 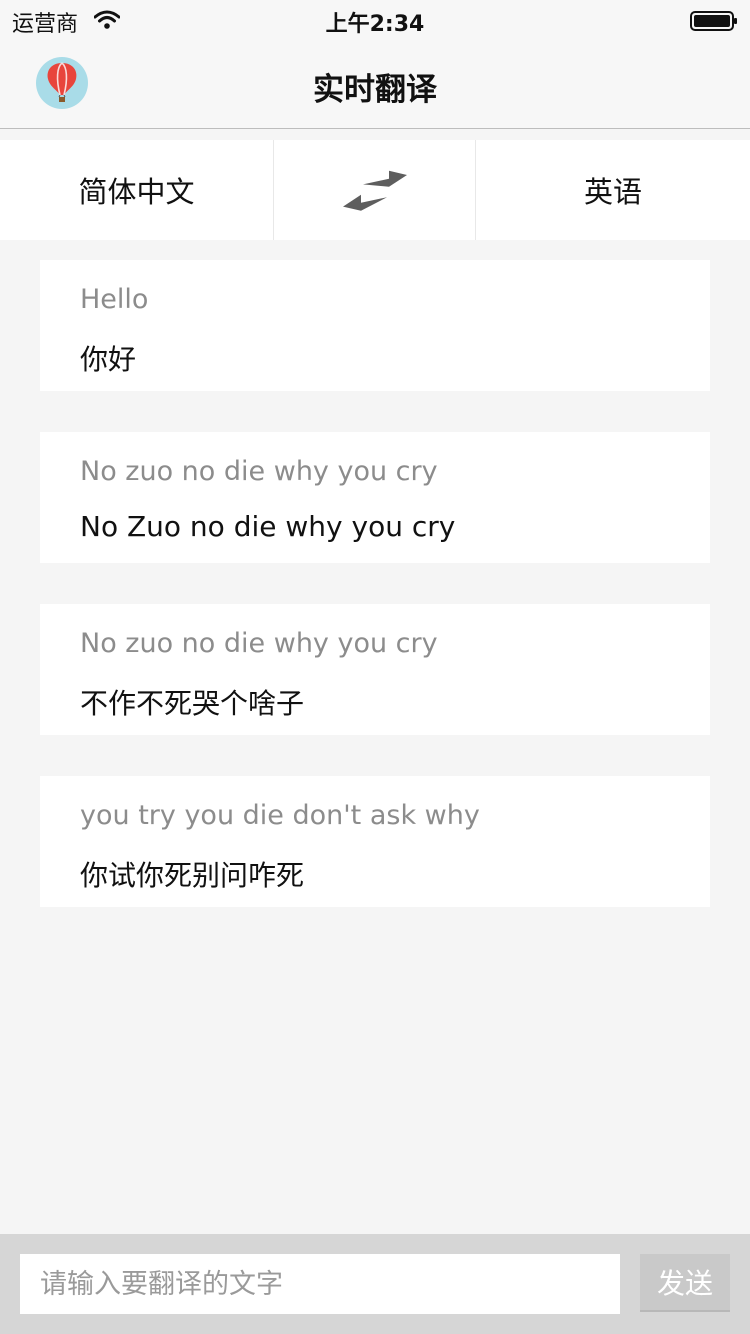 I want to click on send-button: 发送, so click(x=685, y=1283).